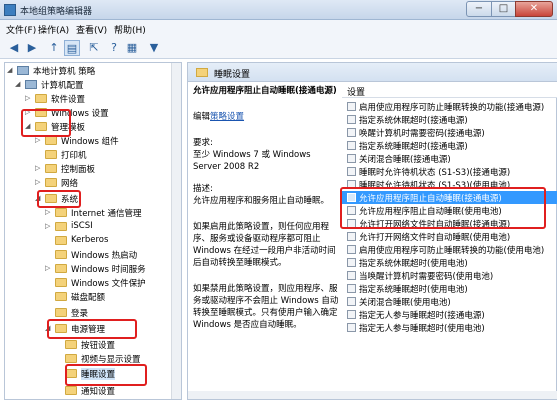 The height and width of the screenshot is (400, 557). I want to click on list-item: 指定无人参与睡眠超时(使用电池), so click(449, 327).